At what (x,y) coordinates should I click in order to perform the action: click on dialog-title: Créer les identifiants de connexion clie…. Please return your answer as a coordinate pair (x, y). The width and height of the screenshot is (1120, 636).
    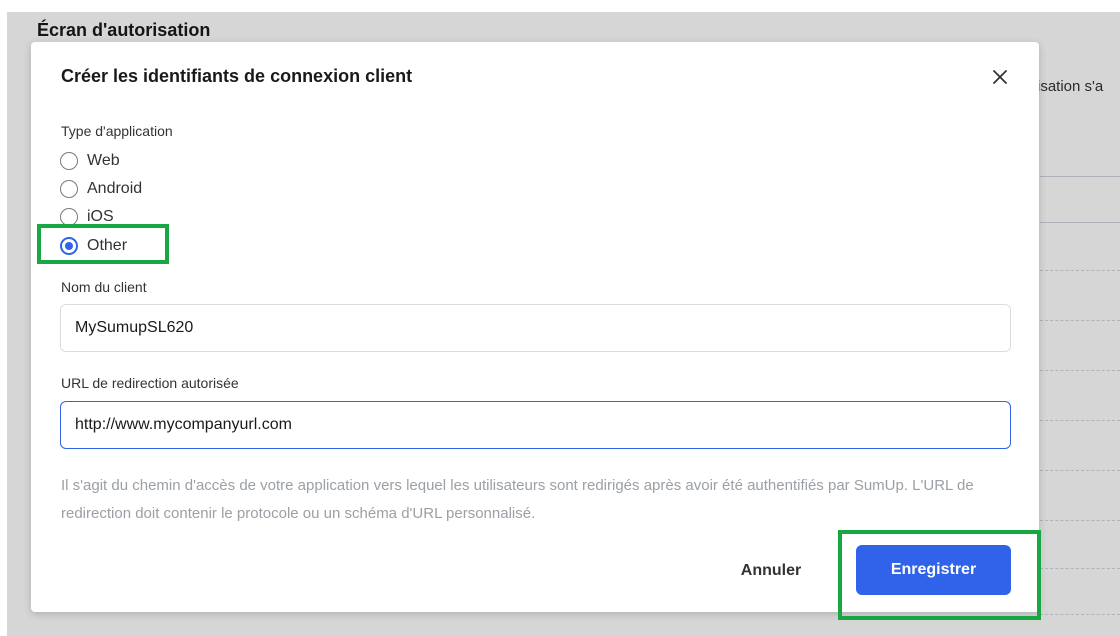
    Looking at the image, I should click on (237, 76).